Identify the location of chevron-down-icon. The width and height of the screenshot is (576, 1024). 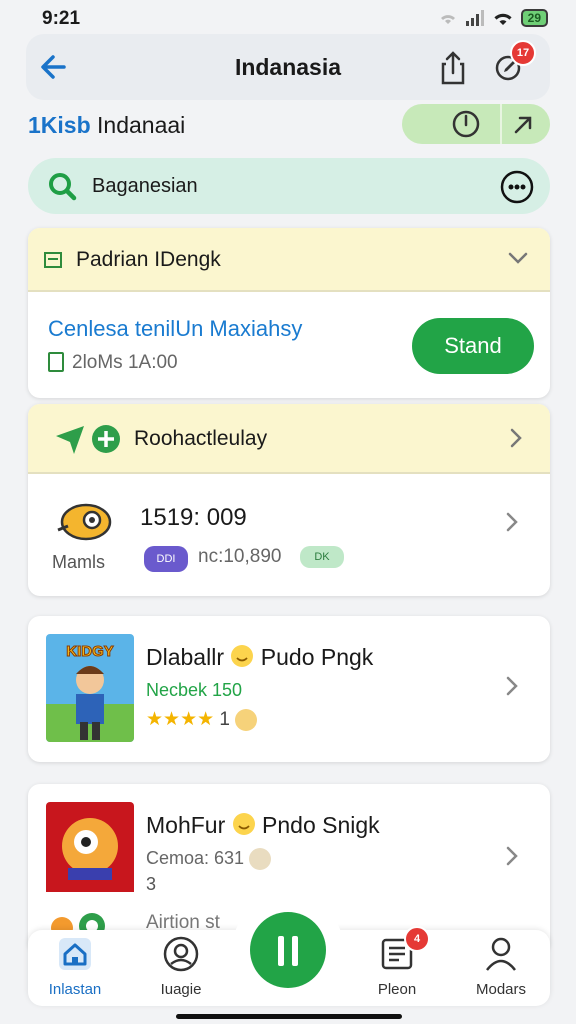
(518, 258).